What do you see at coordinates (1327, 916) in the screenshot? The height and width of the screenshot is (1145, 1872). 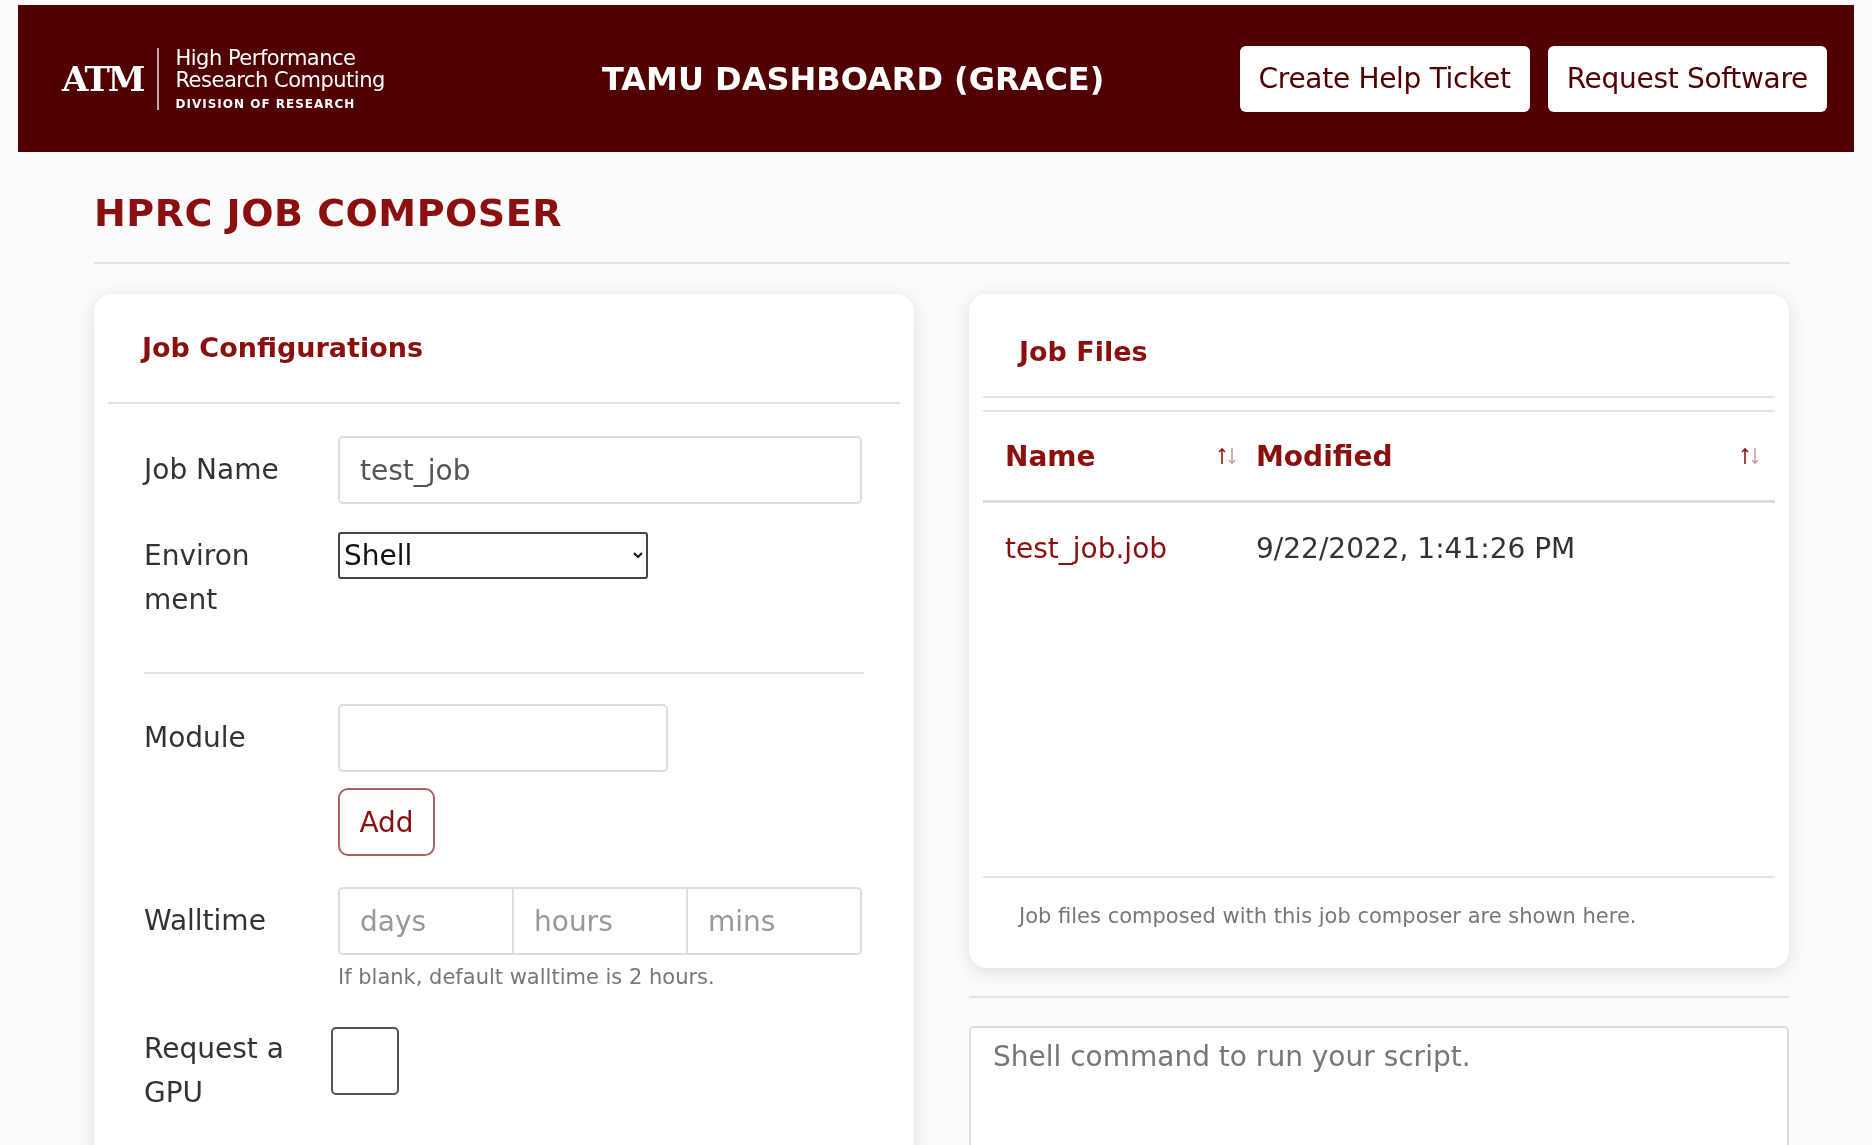 I see `footer-note: Job files composed with this job composer are shown here.` at bounding box center [1327, 916].